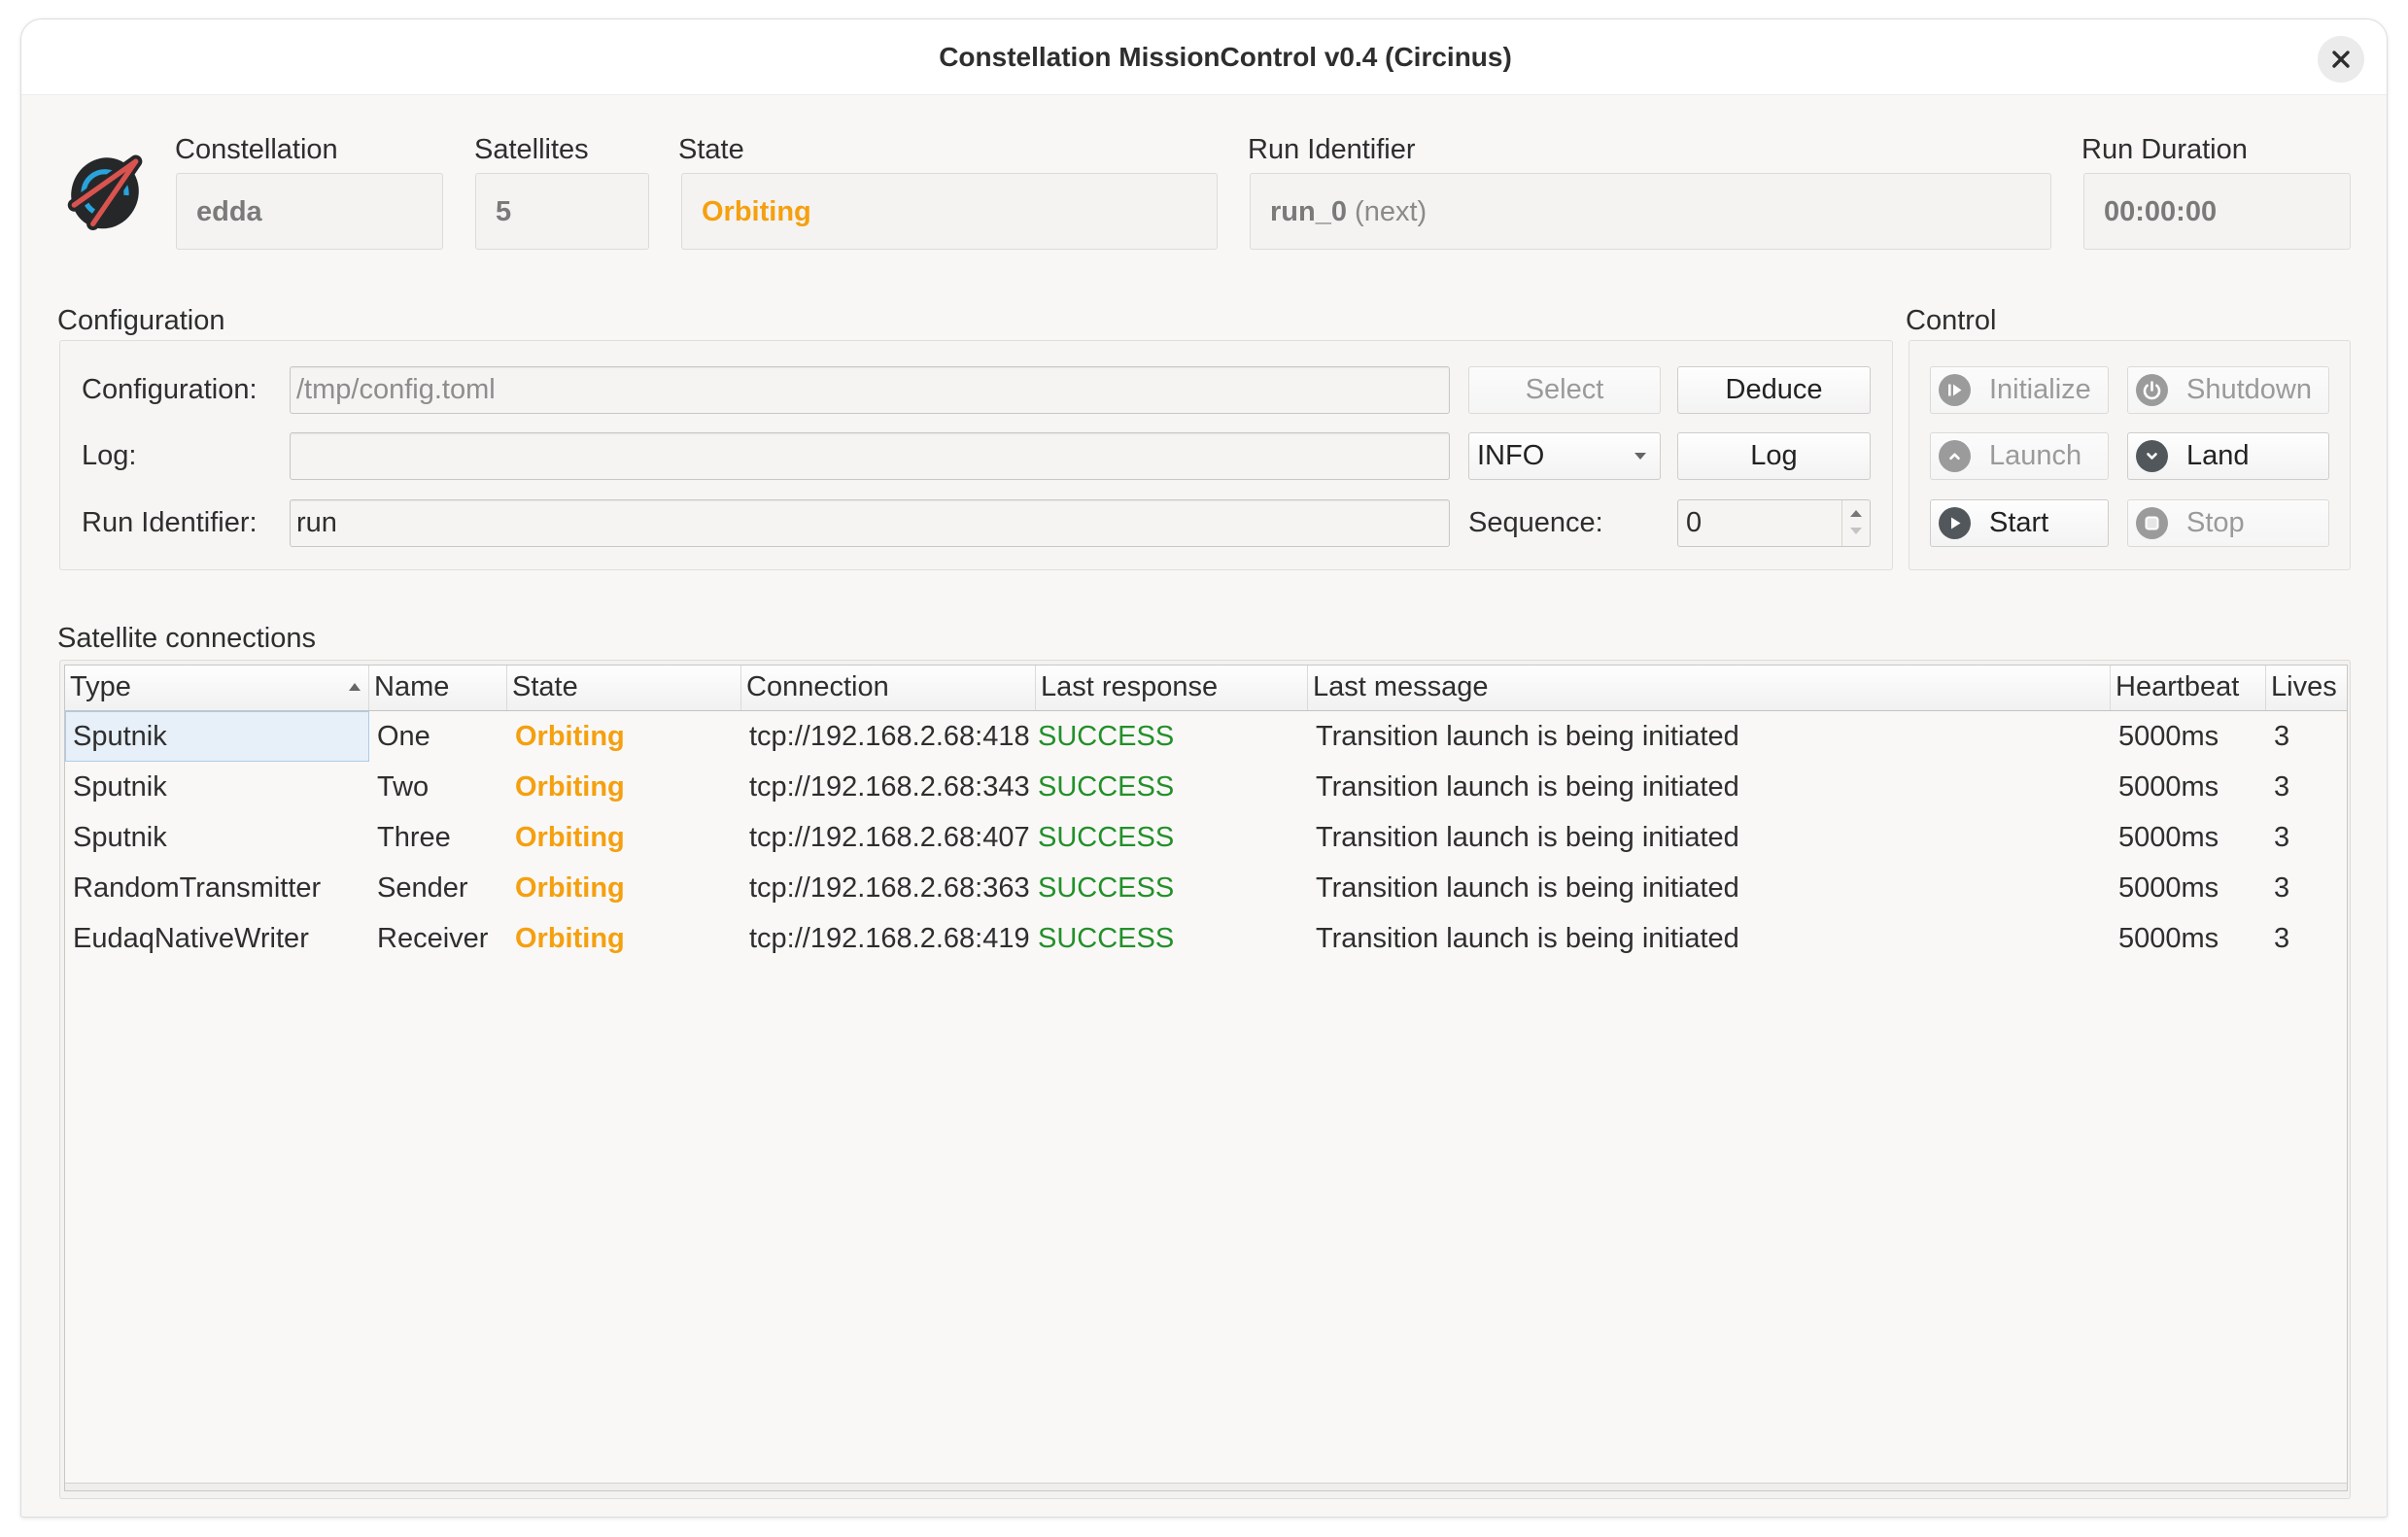 This screenshot has height=1537, width=2408. What do you see at coordinates (1856, 523) in the screenshot?
I see `spinbox-arrows` at bounding box center [1856, 523].